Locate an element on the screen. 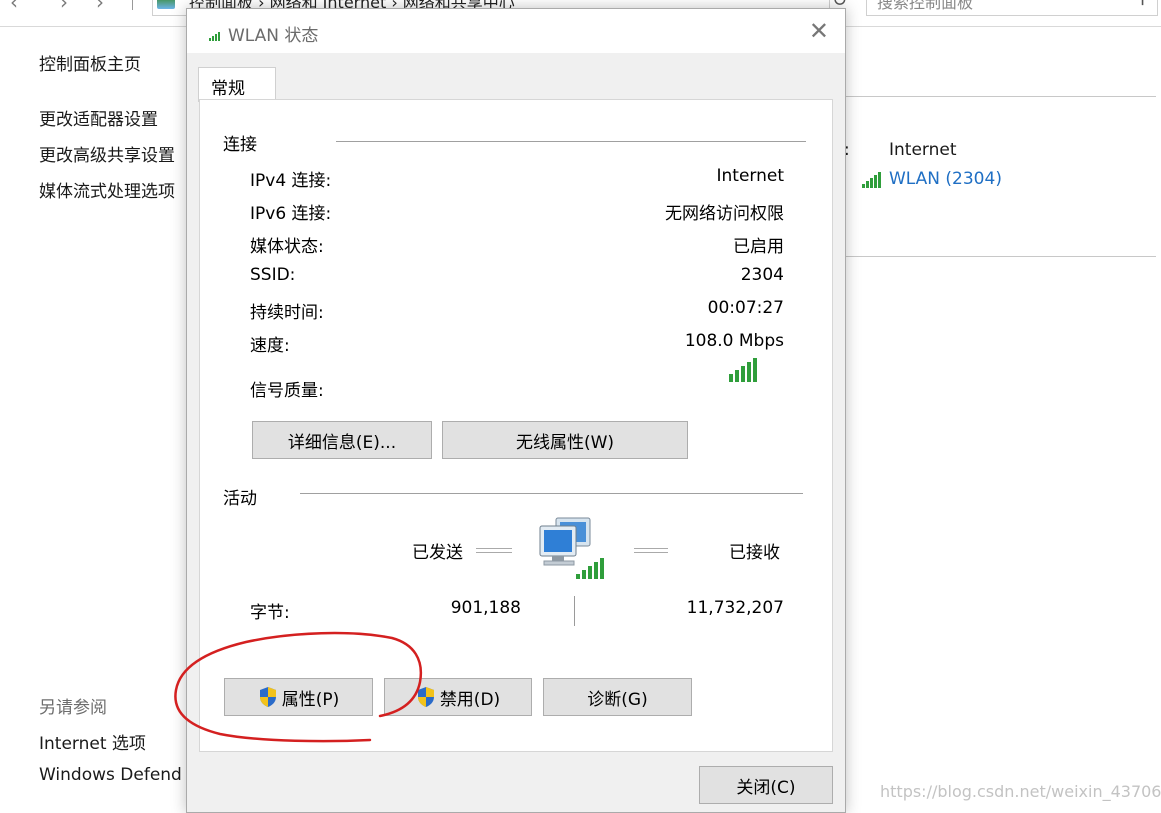 Image resolution: width=1161 pixels, height=813 pixels. media-state-label: 媒体状态: is located at coordinates (287, 247).